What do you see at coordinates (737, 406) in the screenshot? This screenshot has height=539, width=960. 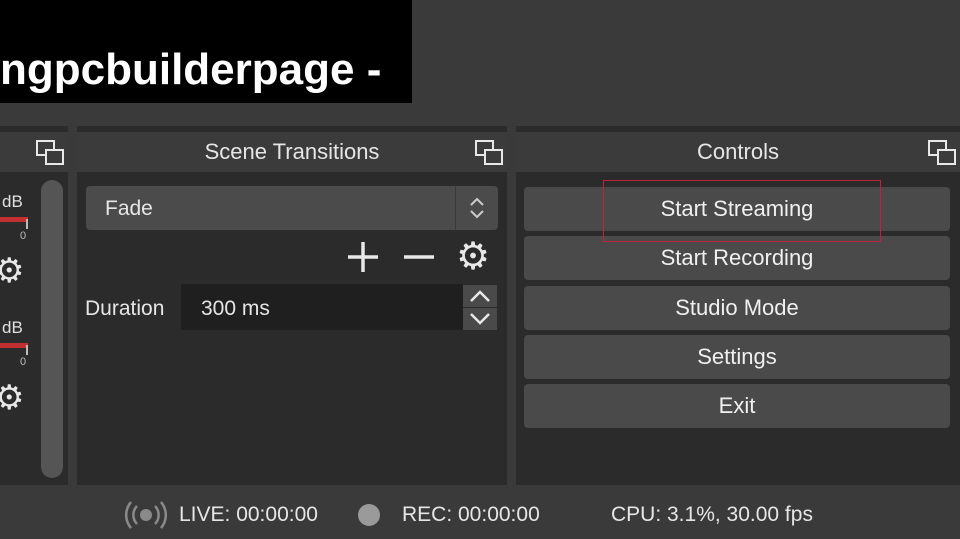 I see `exit-button: Exit` at bounding box center [737, 406].